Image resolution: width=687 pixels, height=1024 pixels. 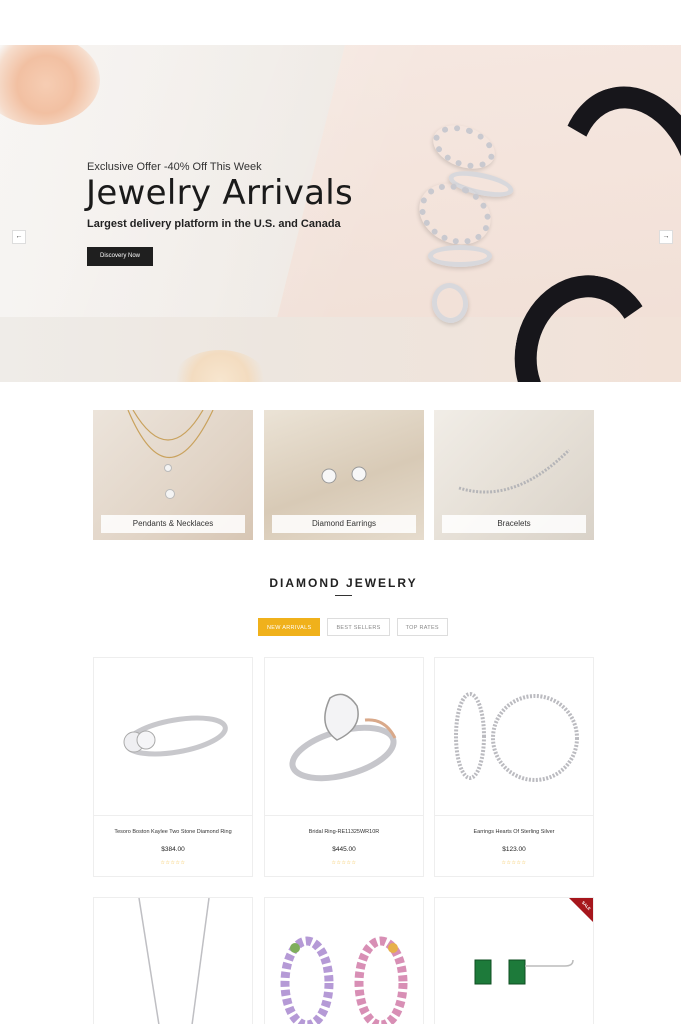 I want to click on product-image-ring, so click(x=173, y=765).